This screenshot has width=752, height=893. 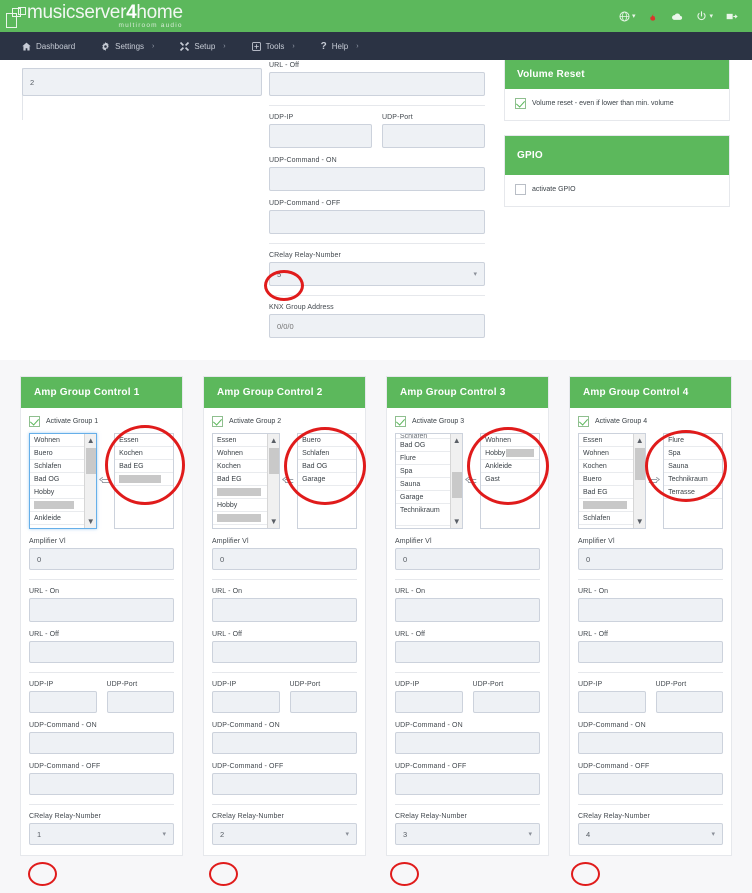 I want to click on crelay-select: 3 ▾, so click(x=467, y=834).